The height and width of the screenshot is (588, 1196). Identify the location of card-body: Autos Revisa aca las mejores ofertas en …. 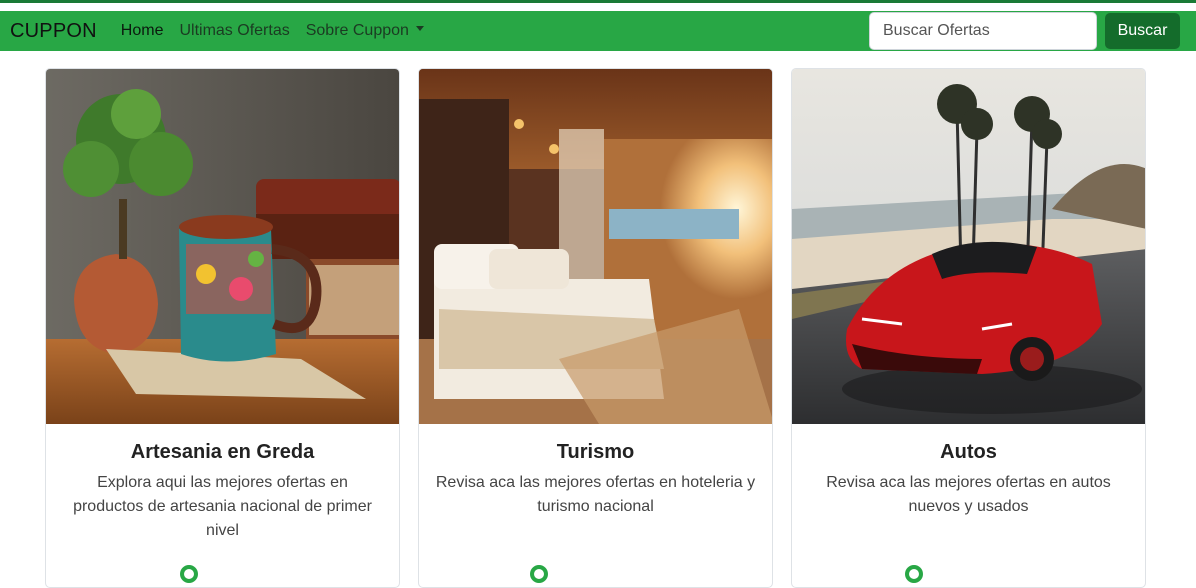
(968, 471).